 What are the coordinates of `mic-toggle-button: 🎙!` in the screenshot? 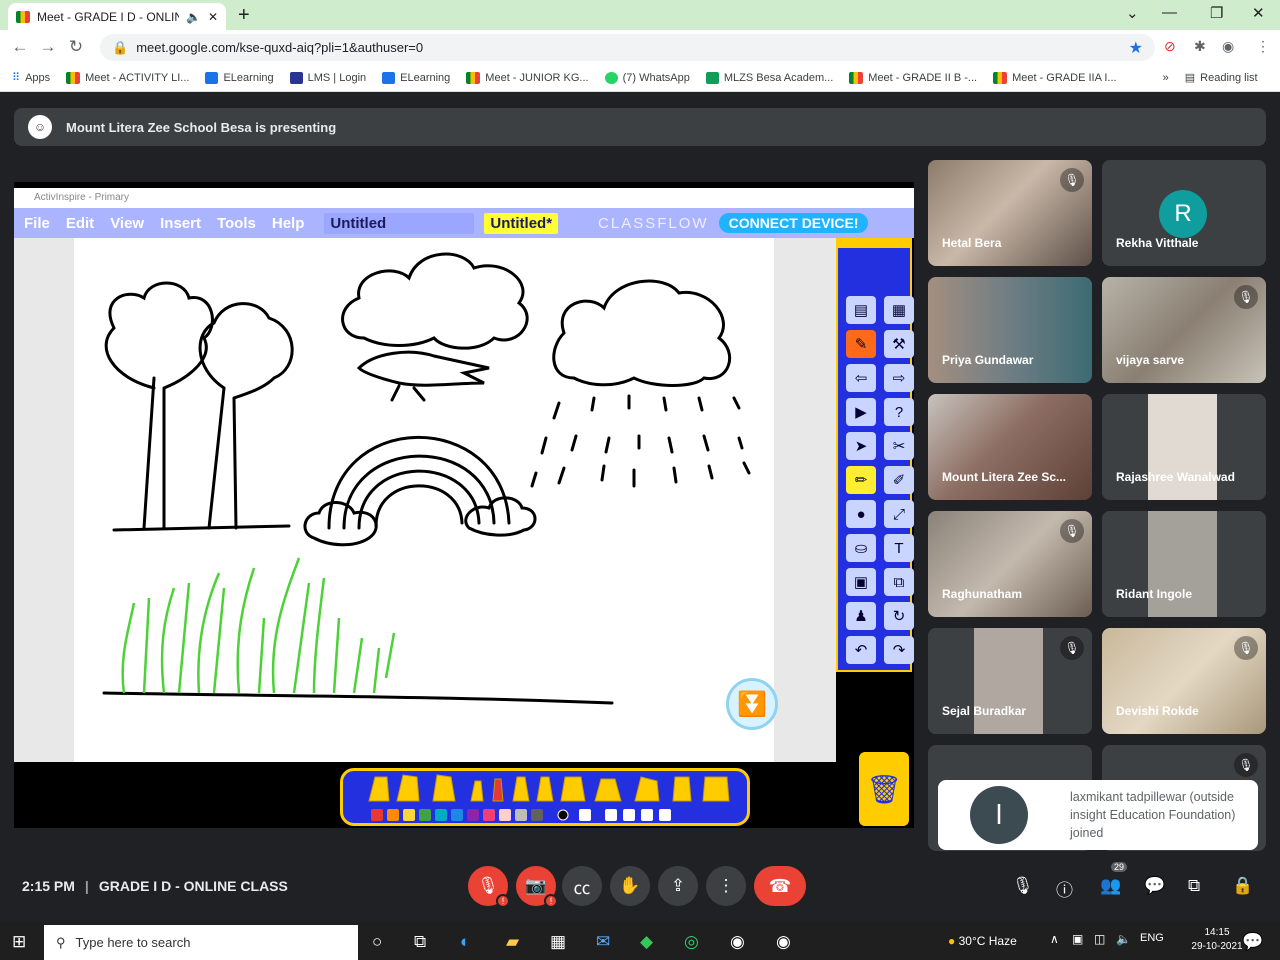 It's located at (489, 887).